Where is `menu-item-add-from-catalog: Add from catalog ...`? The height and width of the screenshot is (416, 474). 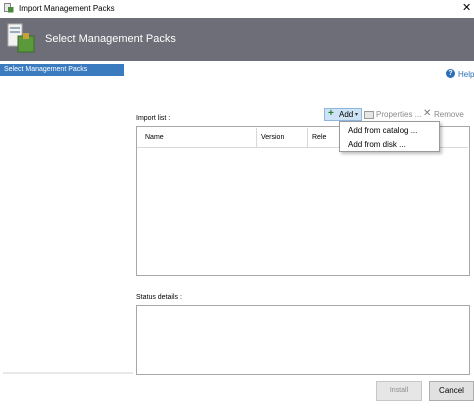
menu-item-add-from-catalog: Add from catalog ... is located at coordinates (382, 130).